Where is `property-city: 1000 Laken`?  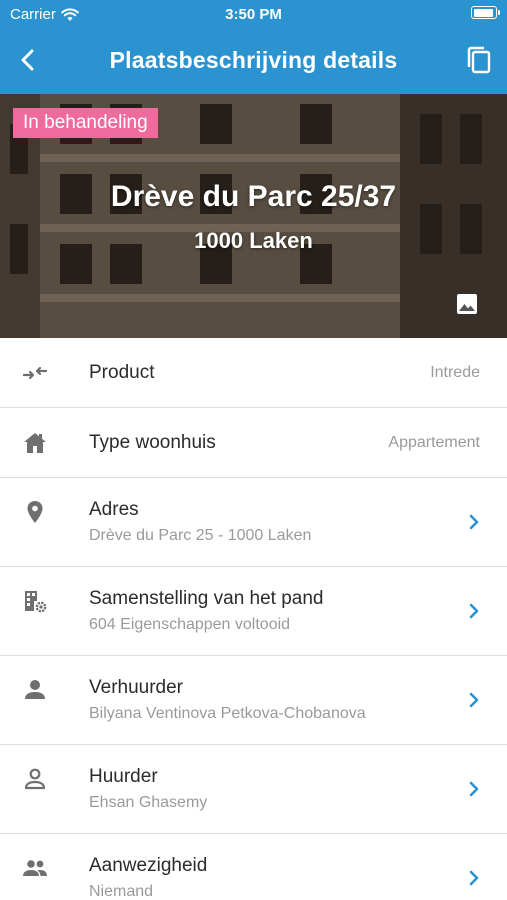 property-city: 1000 Laken is located at coordinates (253, 240).